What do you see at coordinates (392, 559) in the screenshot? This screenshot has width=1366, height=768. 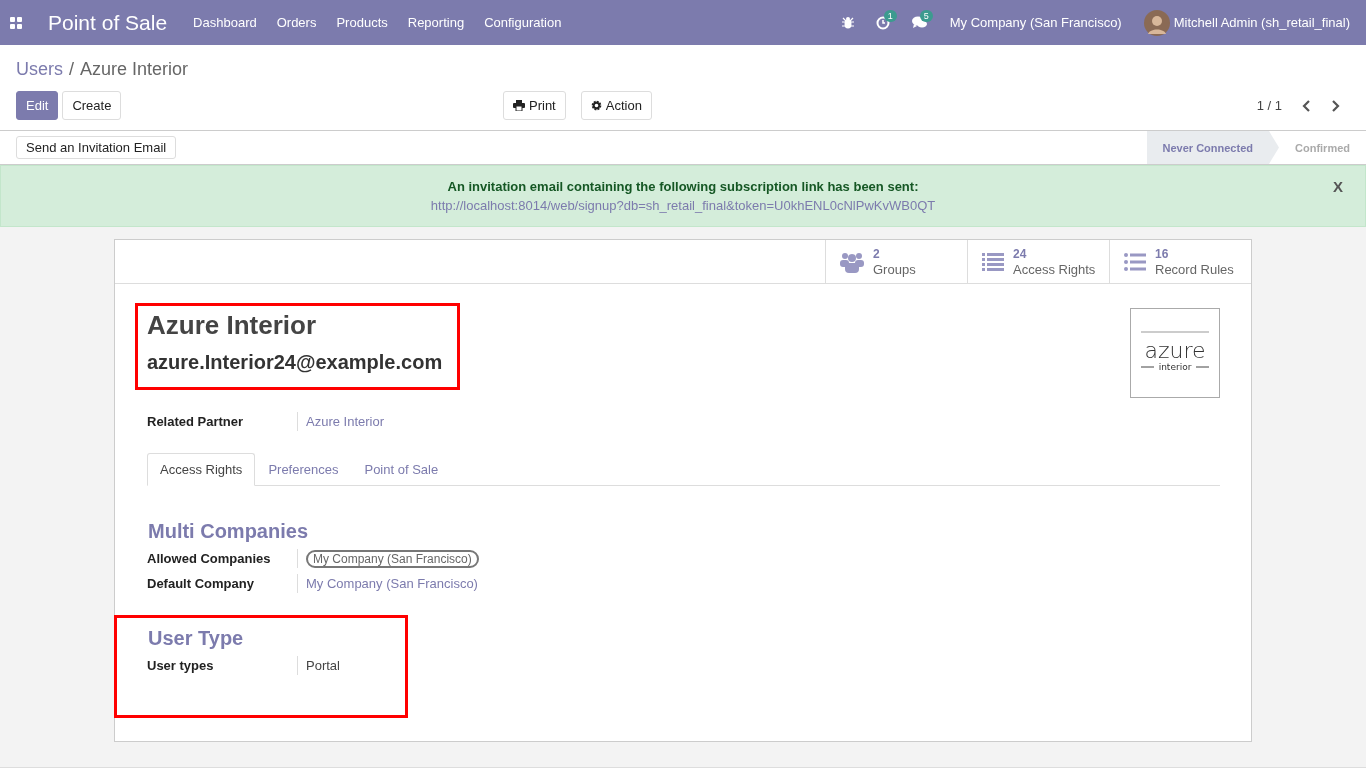 I see `company-tag: My Company (San Francisco)` at bounding box center [392, 559].